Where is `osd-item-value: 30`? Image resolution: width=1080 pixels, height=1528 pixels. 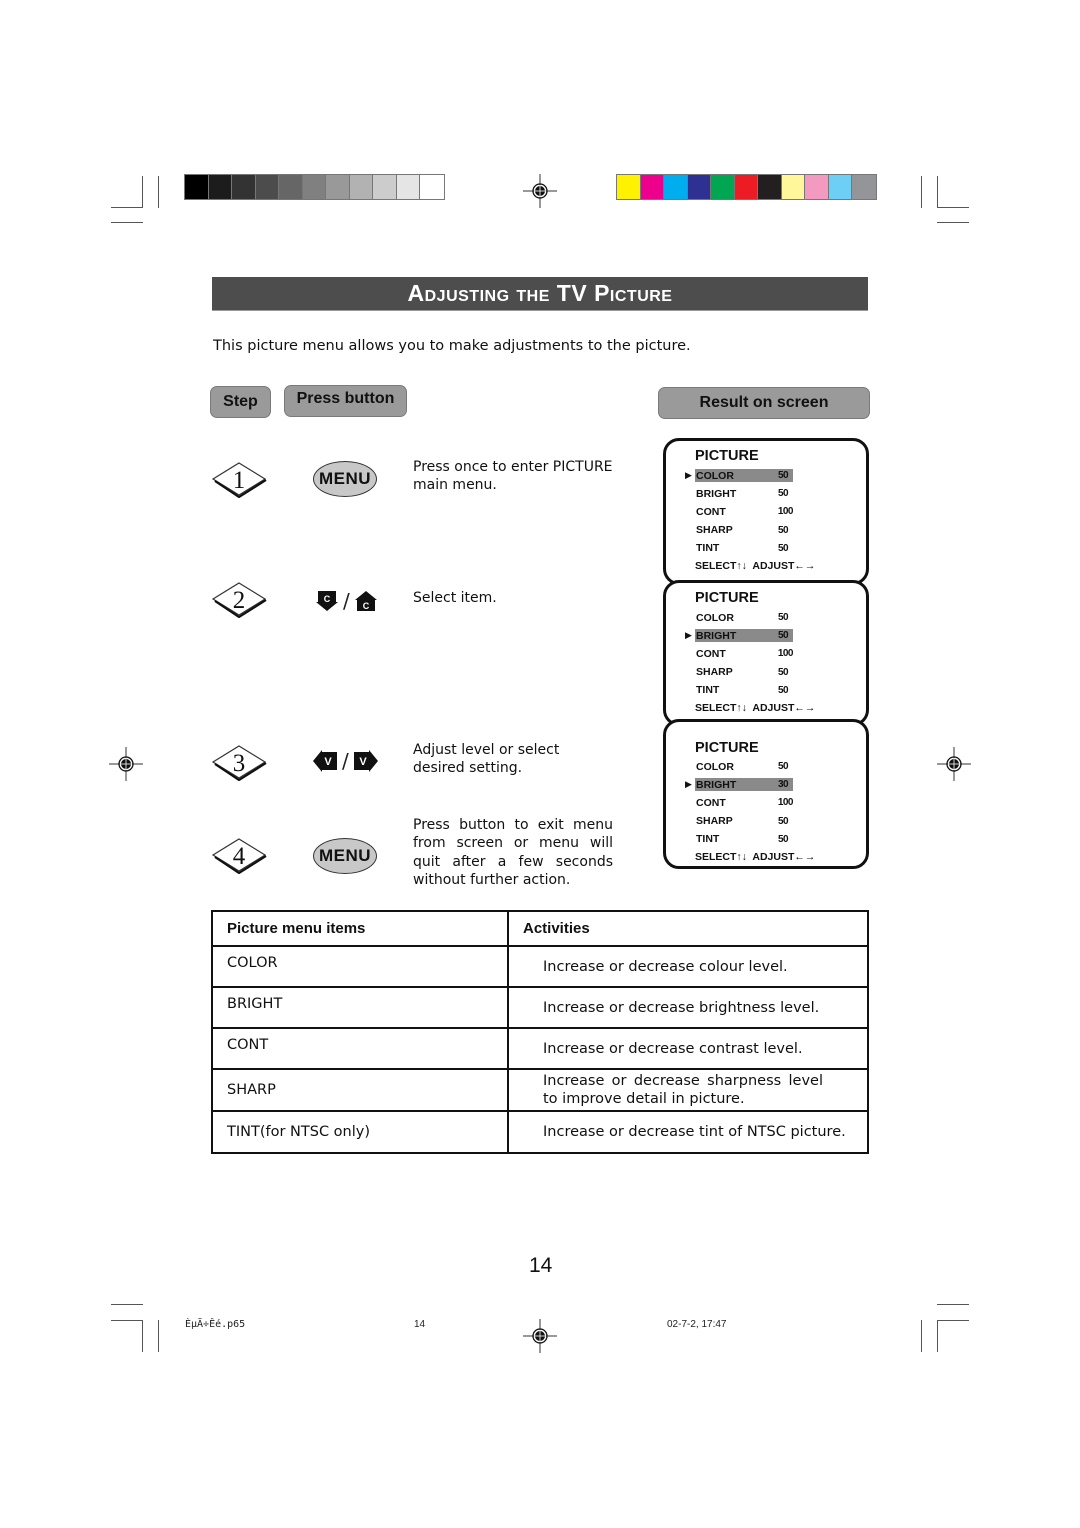 osd-item-value: 30 is located at coordinates (783, 785).